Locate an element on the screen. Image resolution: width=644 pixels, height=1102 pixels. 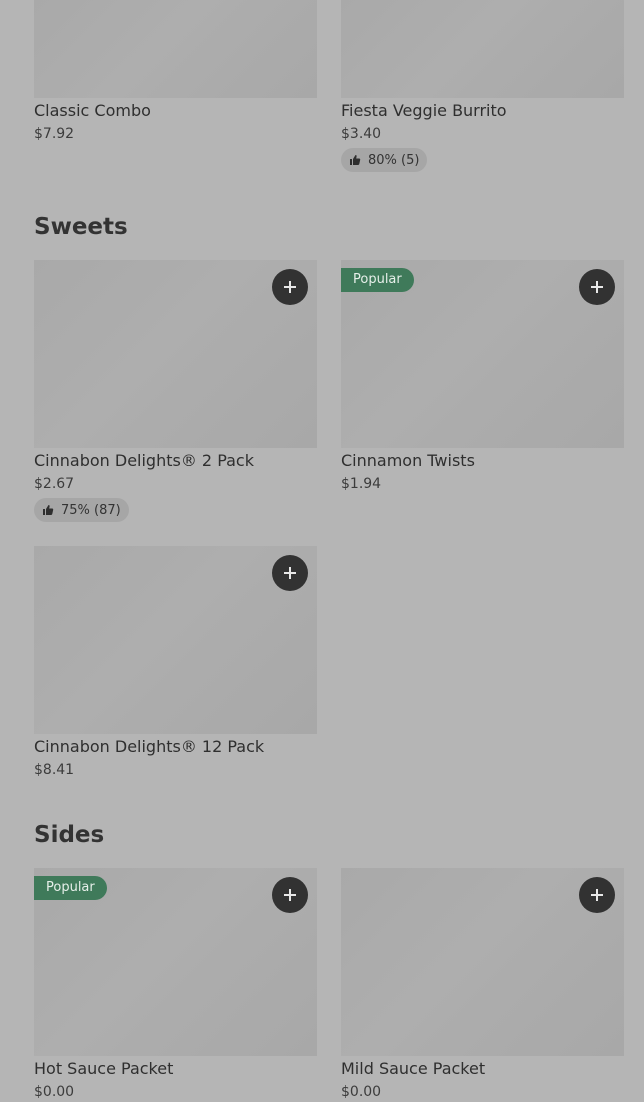
item-price: $3.40 is located at coordinates (361, 134).